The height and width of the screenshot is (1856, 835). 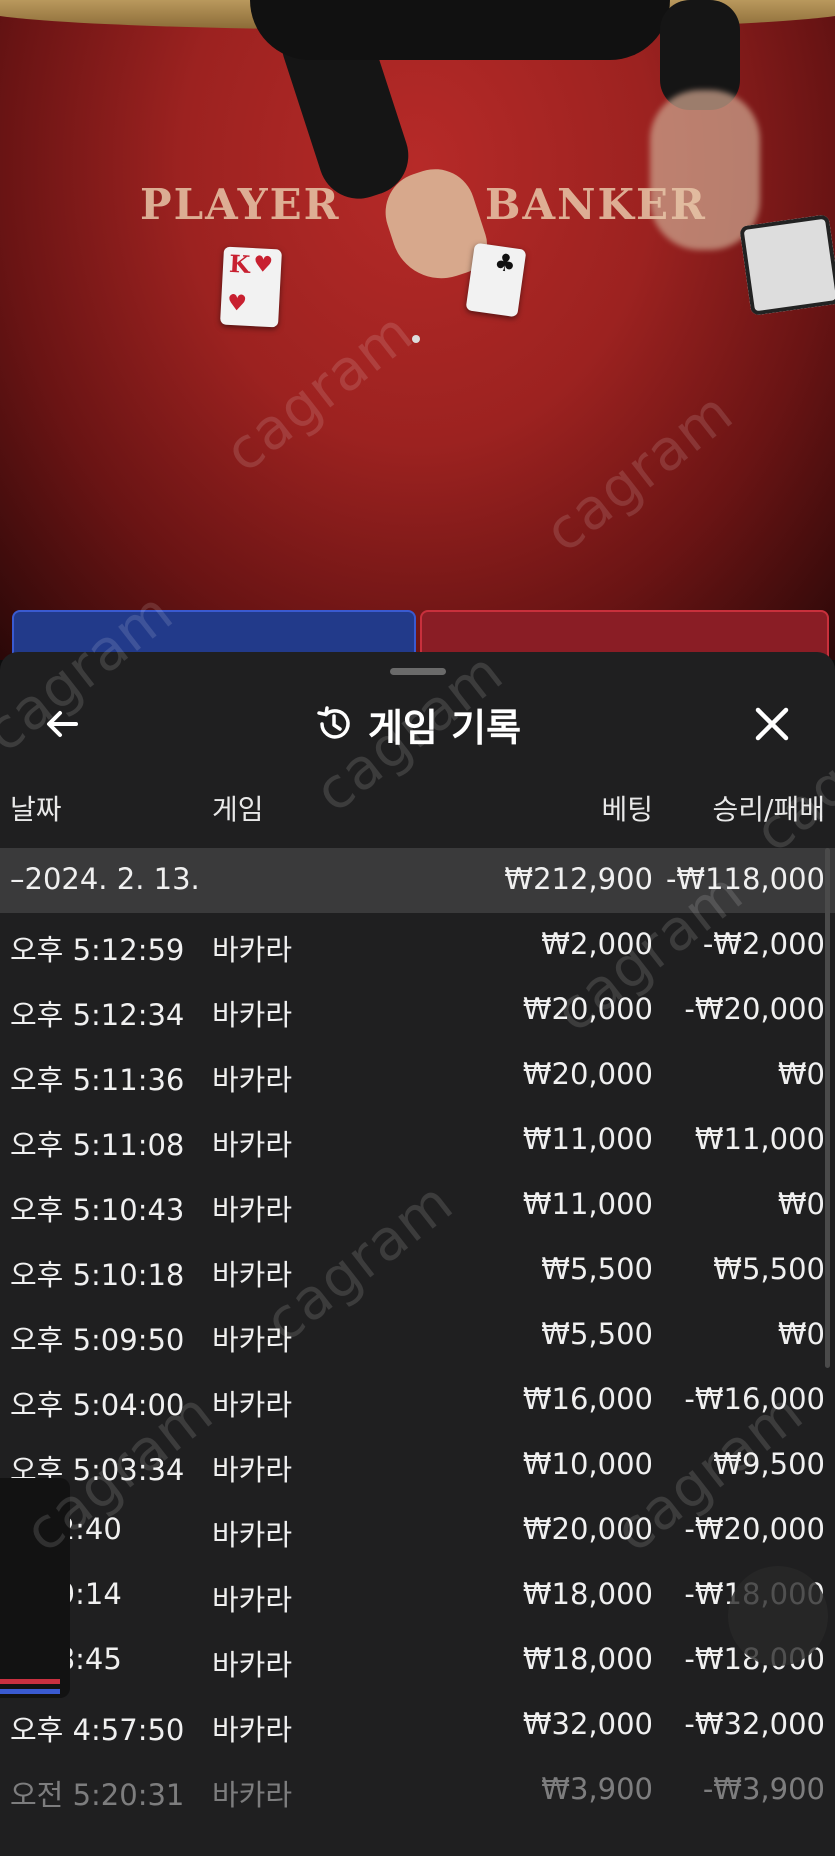 What do you see at coordinates (333, 722) in the screenshot?
I see `history-icon` at bounding box center [333, 722].